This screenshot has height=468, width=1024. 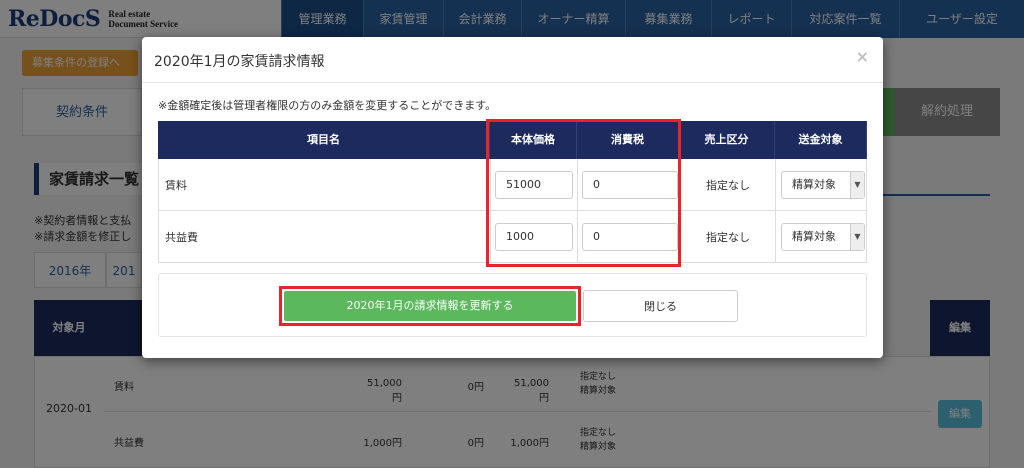 I want to click on modal-note: ※金額確定後は管理者権限の方のみ金額を変更することができます。, so click(x=327, y=105).